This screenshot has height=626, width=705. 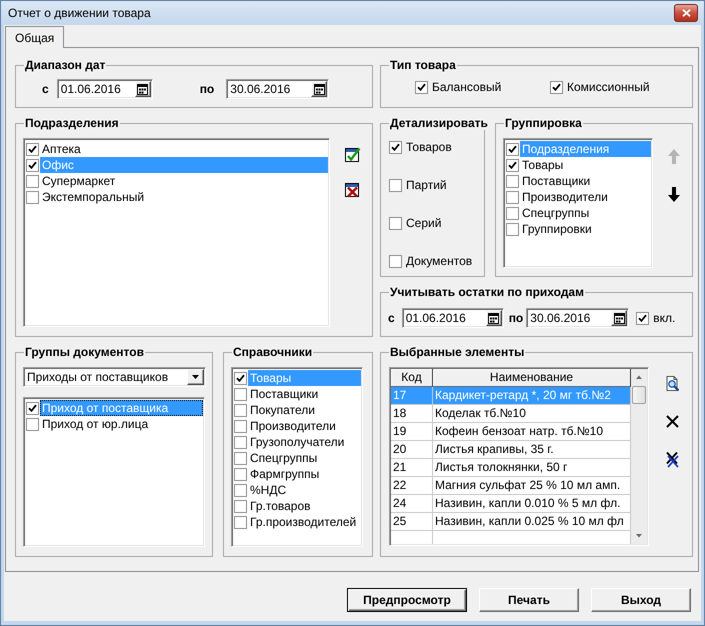 I want to click on list-item: Экстемпоральный, so click(x=184, y=197).